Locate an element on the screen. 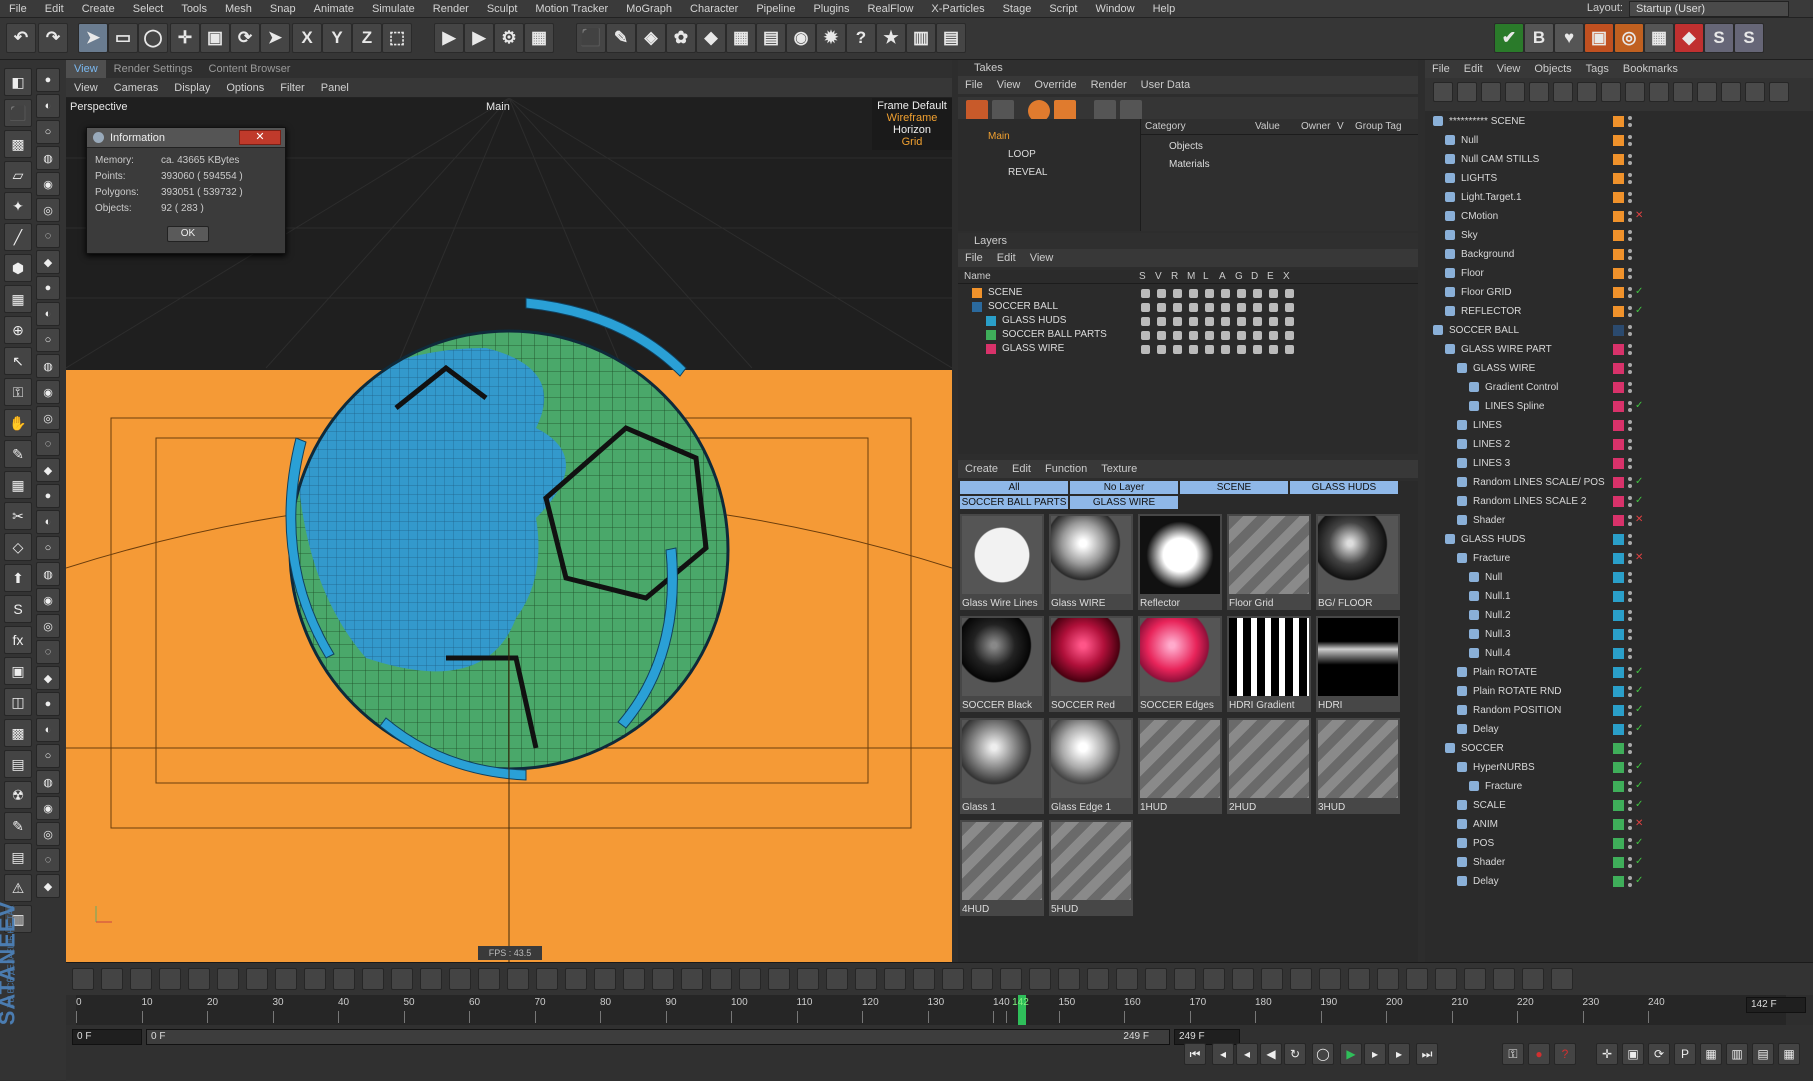  camera-view-icon: ▣ is located at coordinates (18, 671).